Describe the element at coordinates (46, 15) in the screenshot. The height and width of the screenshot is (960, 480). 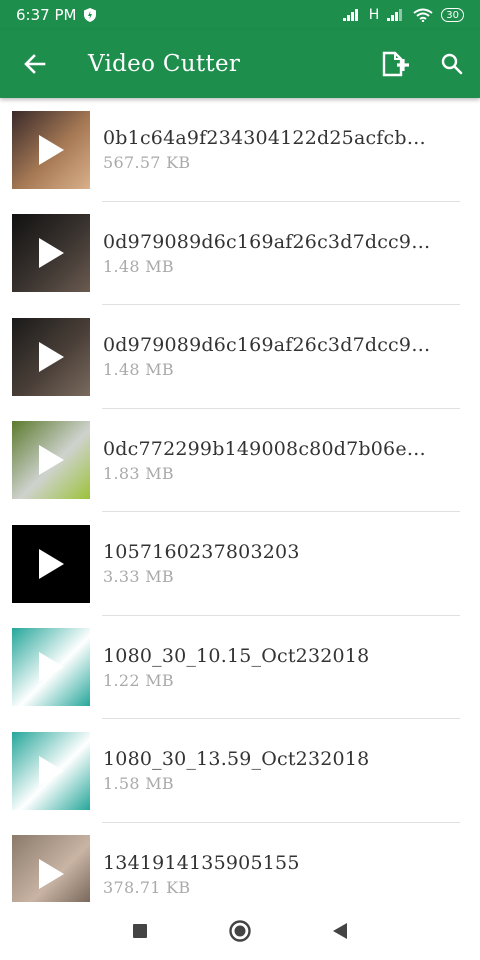
I see `status-time: 6:37 PM` at that location.